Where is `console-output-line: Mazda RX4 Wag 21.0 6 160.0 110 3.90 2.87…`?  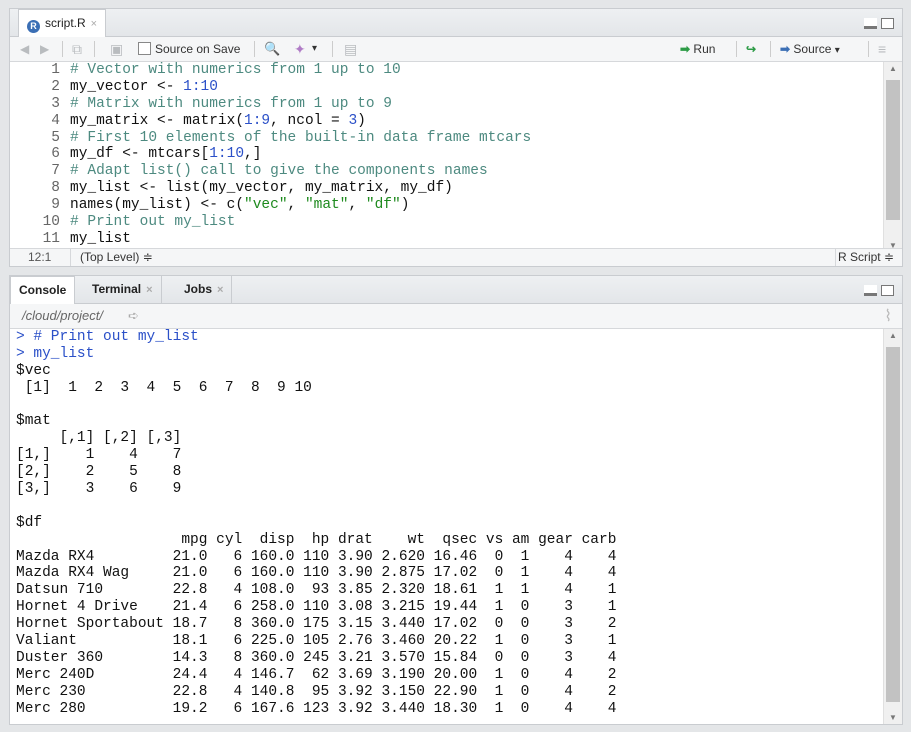
console-output-line: Mazda RX4 Wag 21.0 6 160.0 110 3.90 2.87… is located at coordinates (316, 573).